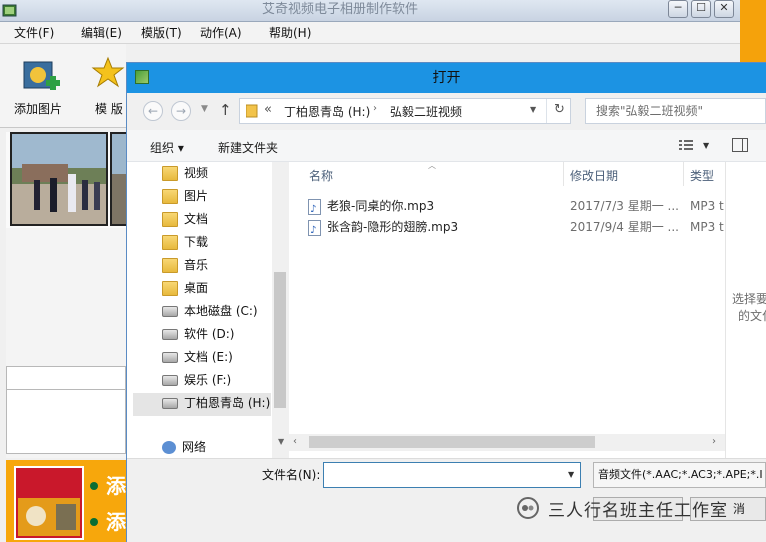 The height and width of the screenshot is (542, 766). I want to click on nav-item: 文档, so click(180, 219).